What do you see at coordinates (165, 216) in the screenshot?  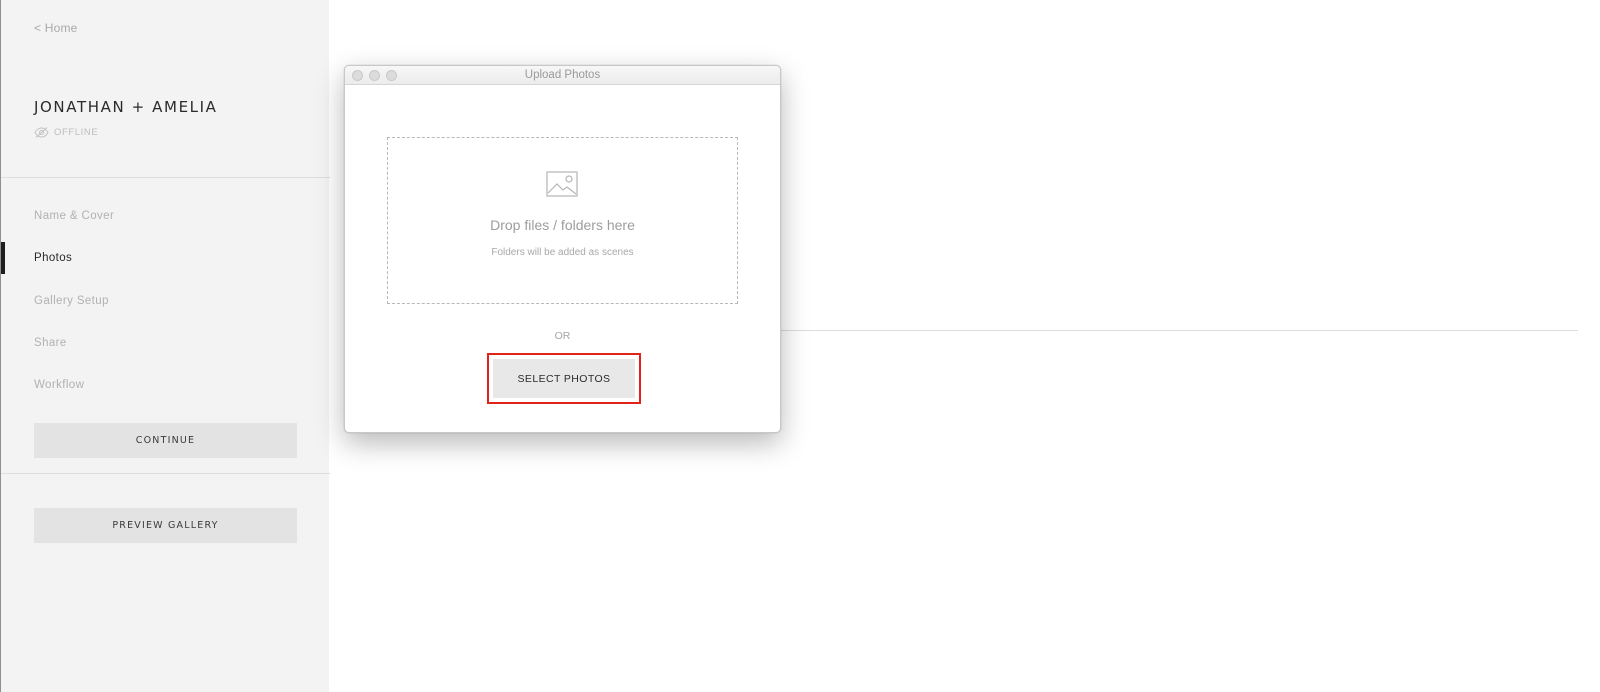 I see `sidebar-item-name-cover: Name & Cover` at bounding box center [165, 216].